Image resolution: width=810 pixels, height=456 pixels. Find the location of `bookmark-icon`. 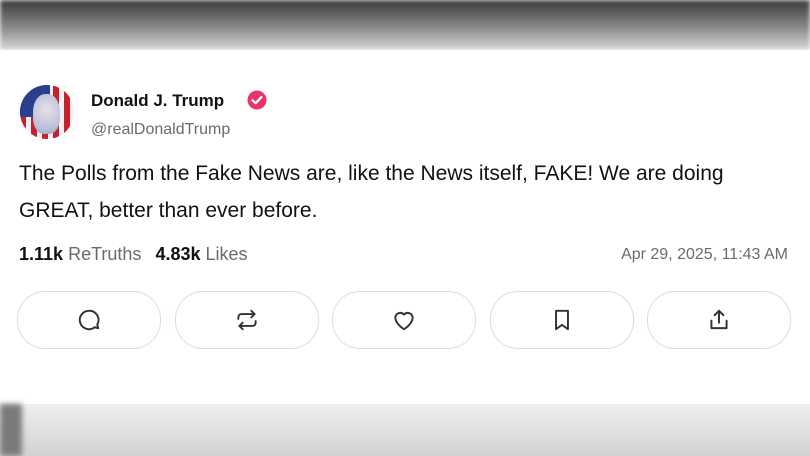

bookmark-icon is located at coordinates (561, 320).